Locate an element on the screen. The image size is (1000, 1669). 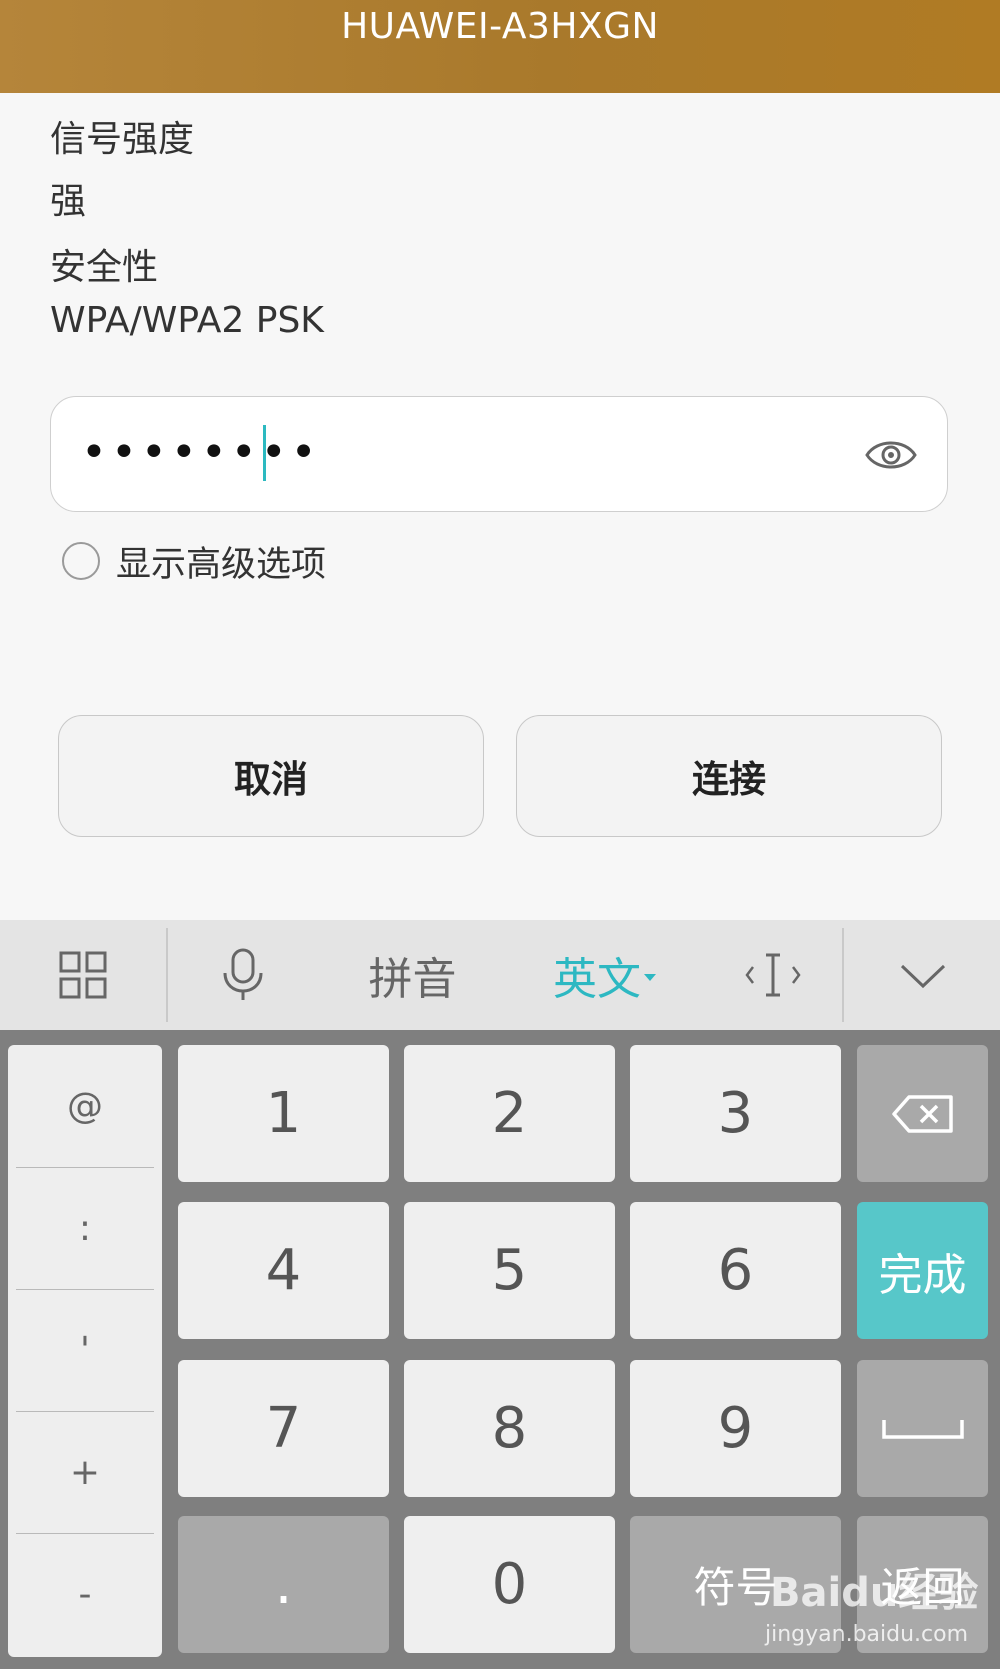
key-9: 9 is located at coordinates (735, 1428).